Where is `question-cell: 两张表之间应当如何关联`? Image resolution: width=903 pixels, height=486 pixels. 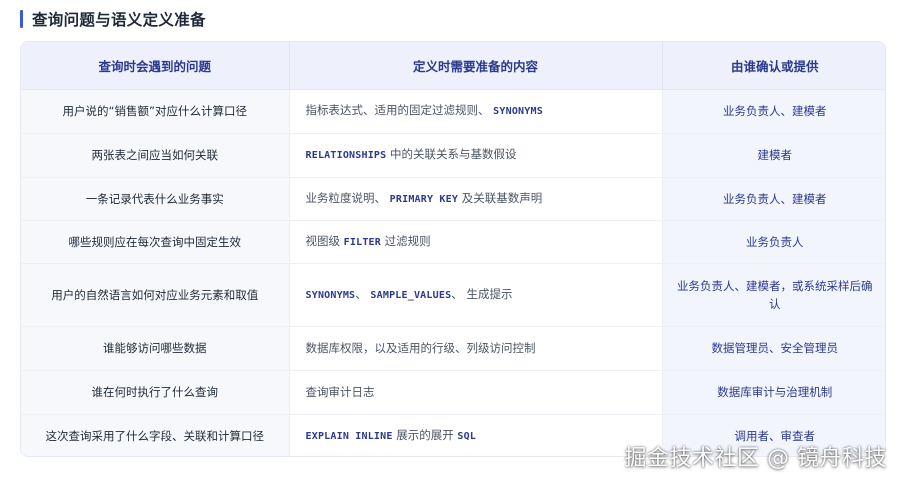
question-cell: 两张表之间应当如何关联 is located at coordinates (155, 155).